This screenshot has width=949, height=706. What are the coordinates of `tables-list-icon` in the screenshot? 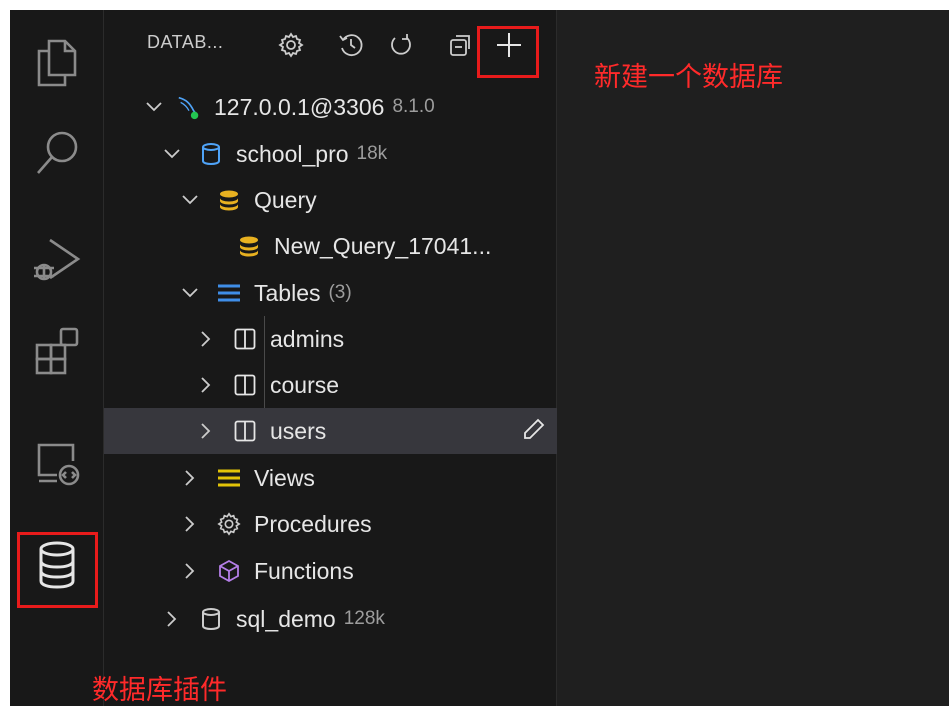 It's located at (229, 293).